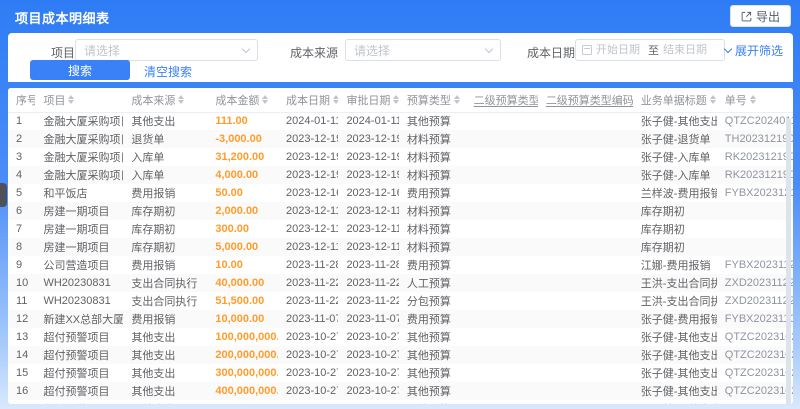 This screenshot has height=409, width=800. Describe the element at coordinates (758, 175) in the screenshot. I see `cell-doc_no: RK20231219002` at that location.